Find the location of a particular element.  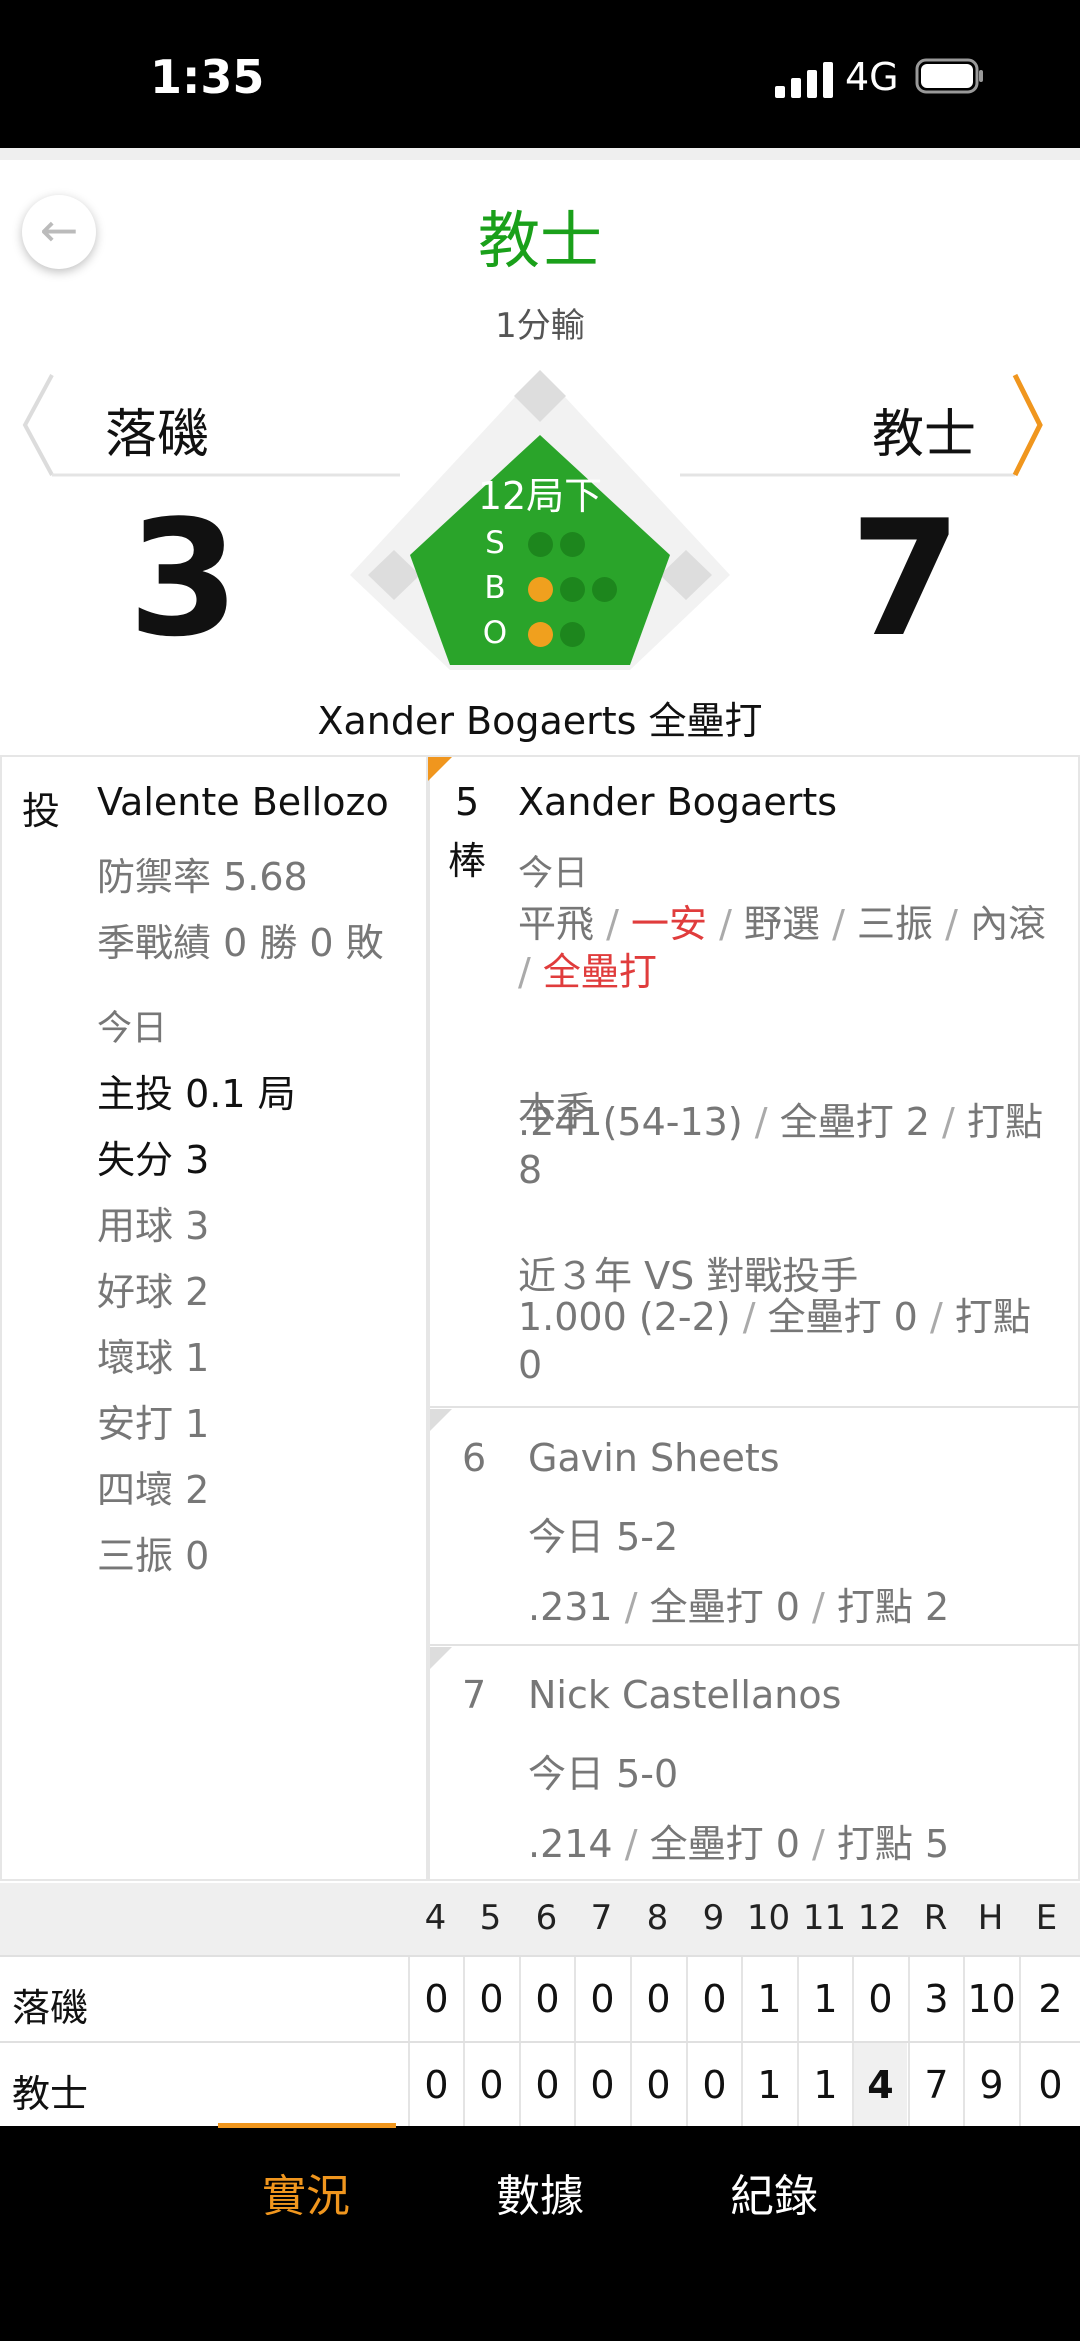

linescore-hits: 9 is located at coordinates (990, 2085).